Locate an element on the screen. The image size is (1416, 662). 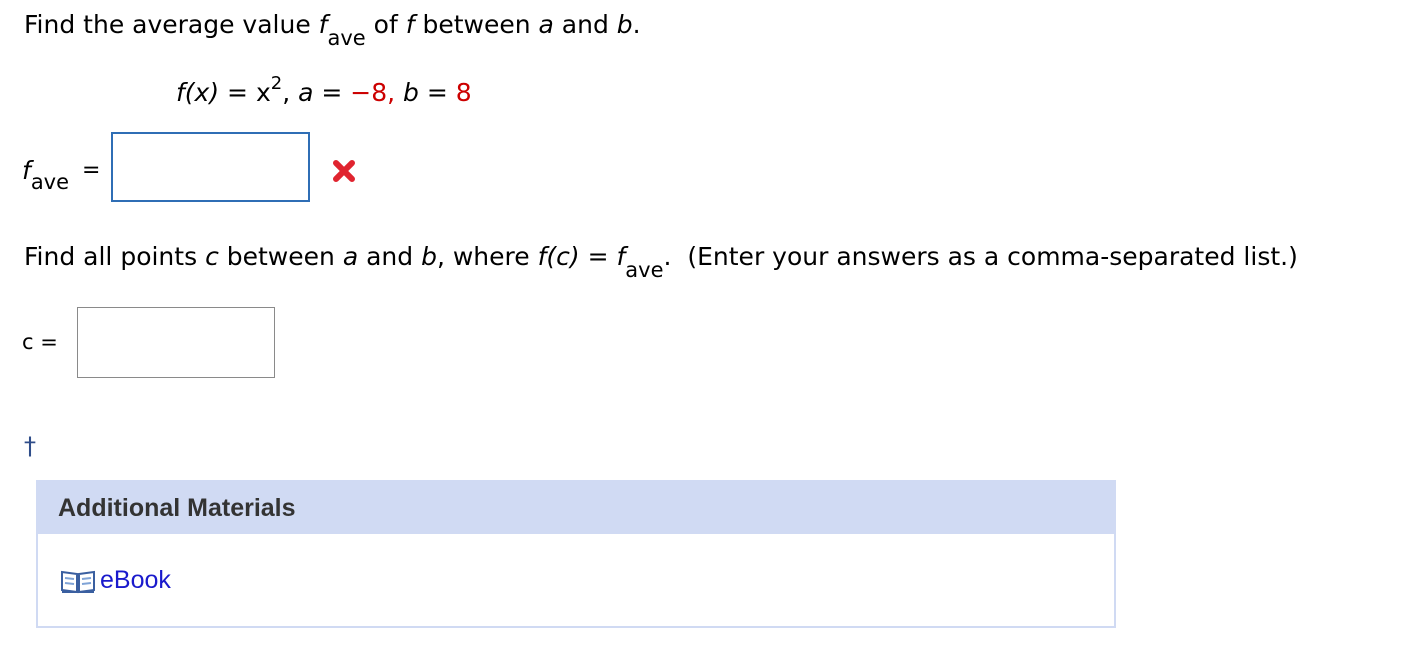
q2-text-1: Find all points is located at coordinates (115, 256).